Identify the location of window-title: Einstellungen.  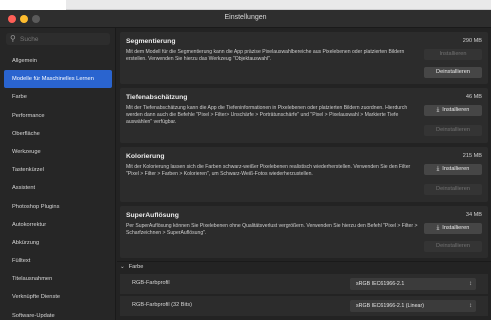
(245, 17).